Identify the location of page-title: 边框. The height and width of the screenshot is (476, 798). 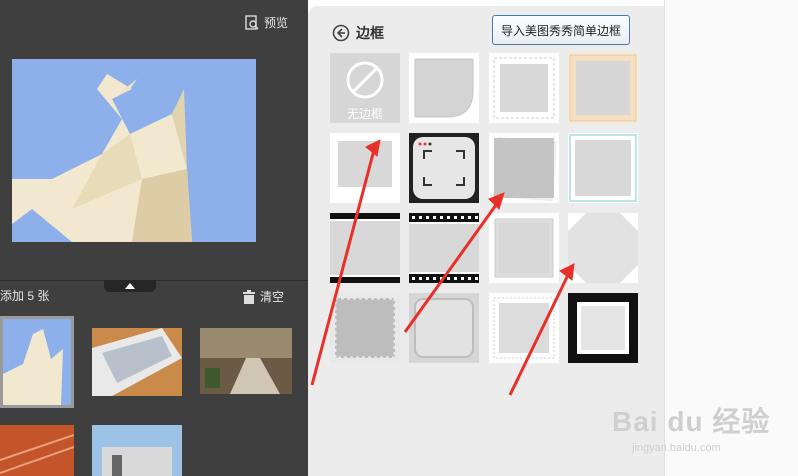
(370, 33).